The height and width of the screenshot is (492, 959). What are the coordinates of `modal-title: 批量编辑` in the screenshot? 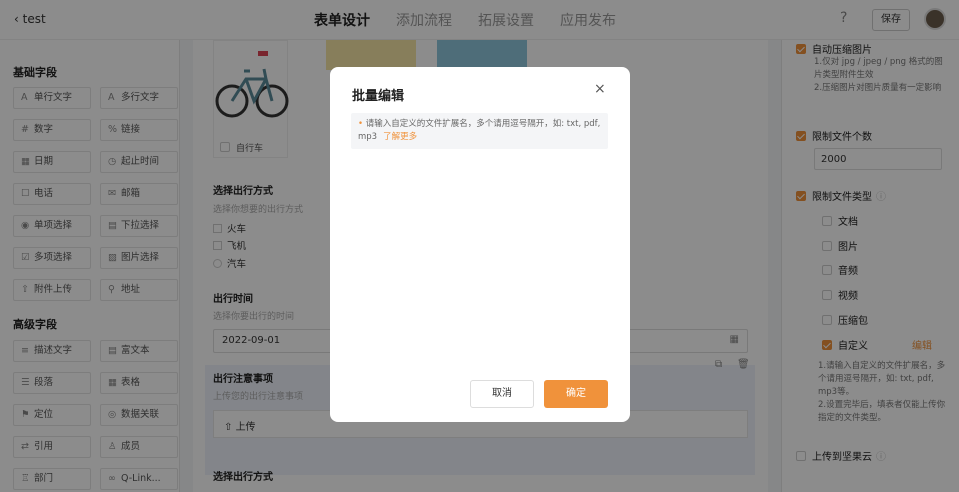 It's located at (378, 96).